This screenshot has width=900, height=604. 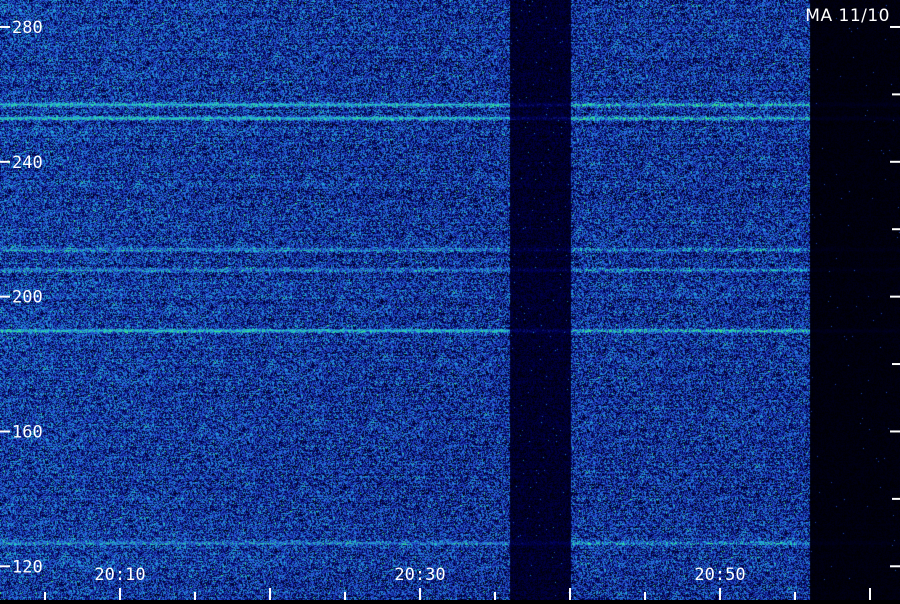 I want to click on y-tick-label: 120, so click(x=27, y=567).